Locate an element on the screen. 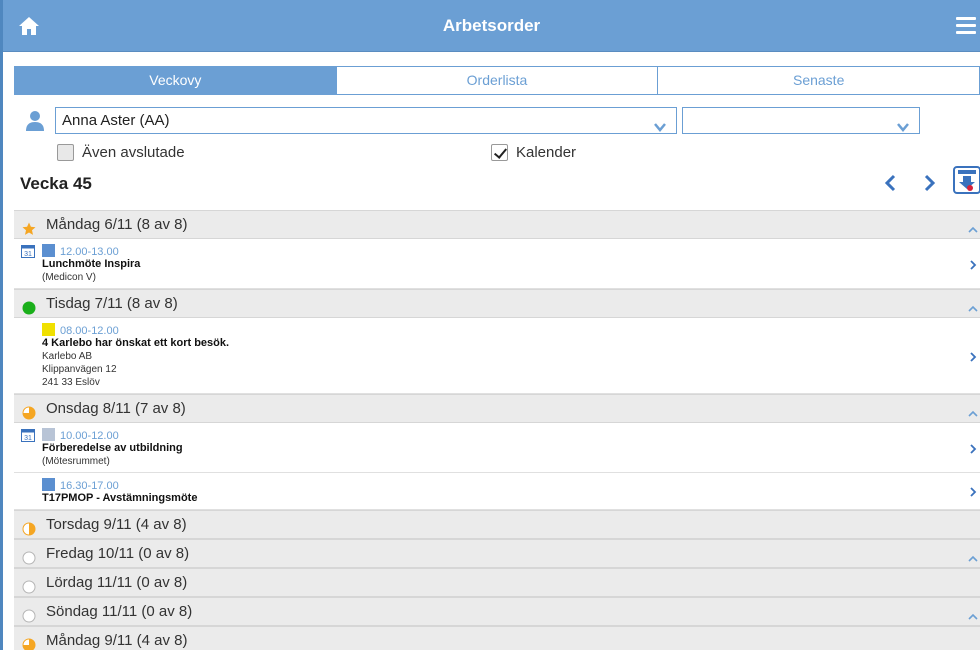 The width and height of the screenshot is (980, 650). day-header: Måndag 6/11 (8 av 8) is located at coordinates (497, 224).